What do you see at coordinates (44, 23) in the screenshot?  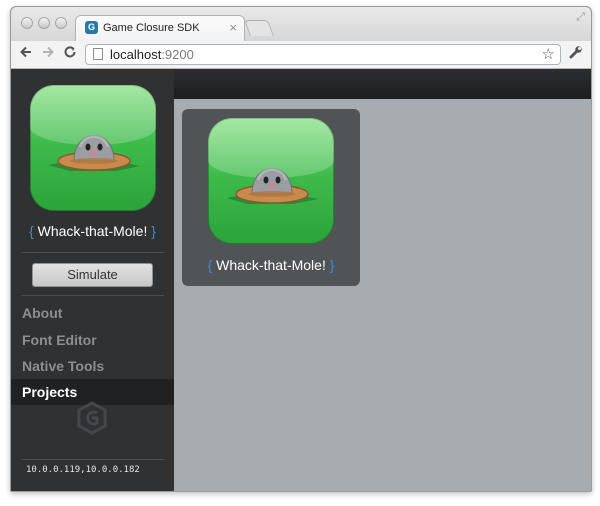 I see `minimize-window-button` at bounding box center [44, 23].